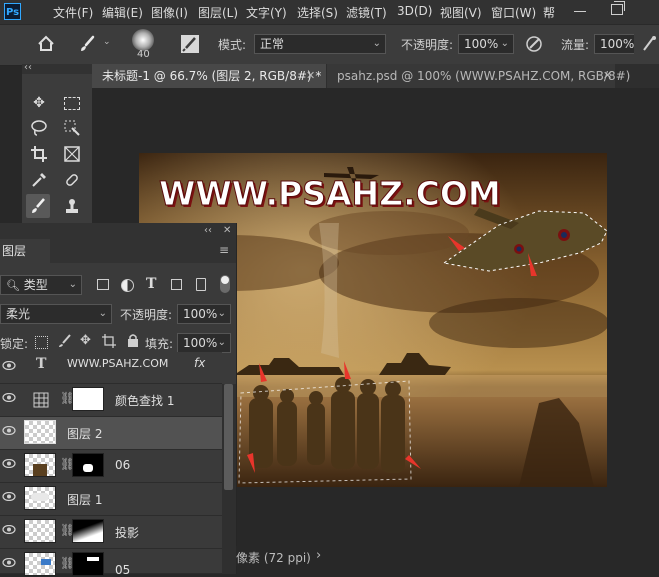 The height and width of the screenshot is (577, 659). I want to click on lock-transparent-icon, so click(41, 342).